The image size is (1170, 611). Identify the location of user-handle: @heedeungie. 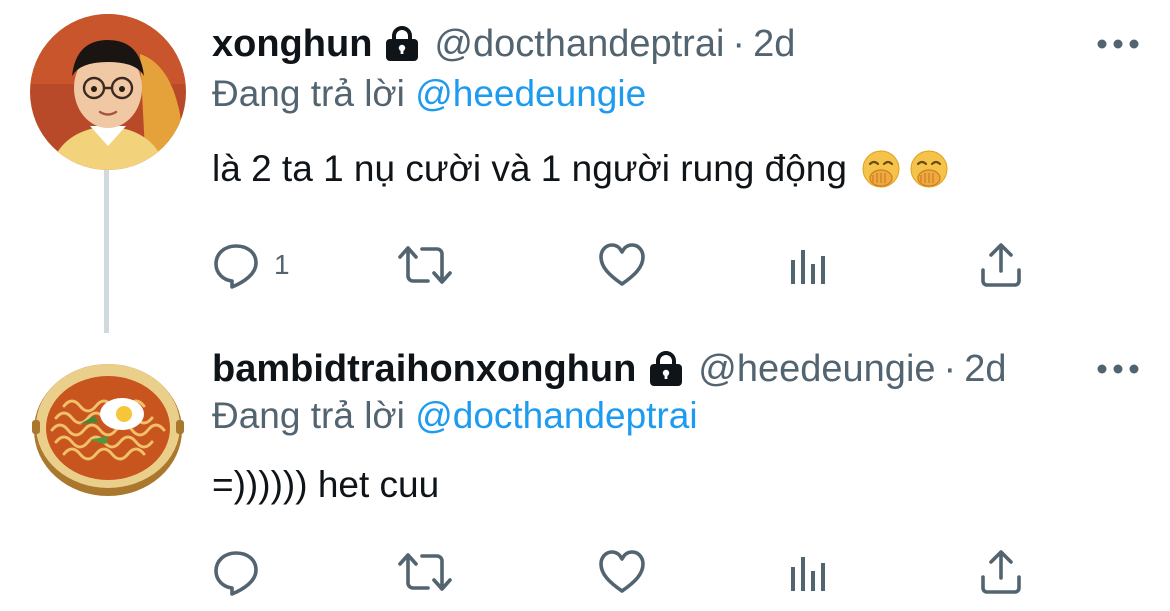
(816, 369).